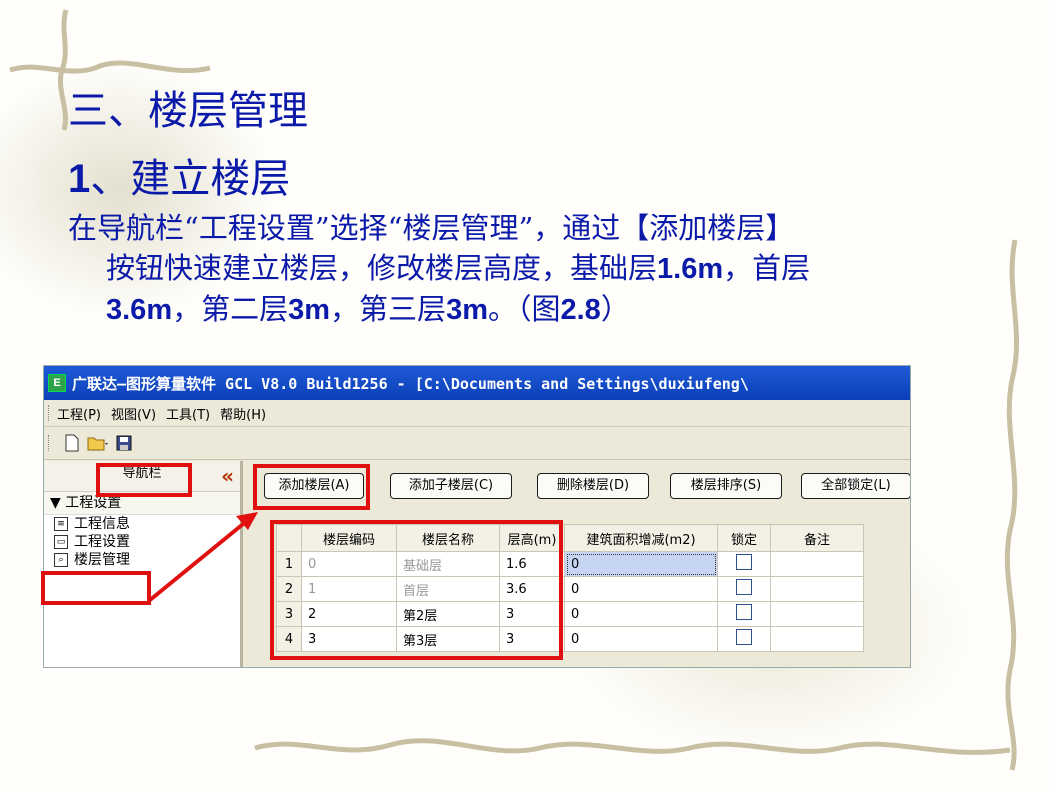 This screenshot has width=1049, height=789. Describe the element at coordinates (203, 557) in the screenshot. I see `pointer-arrow` at that location.